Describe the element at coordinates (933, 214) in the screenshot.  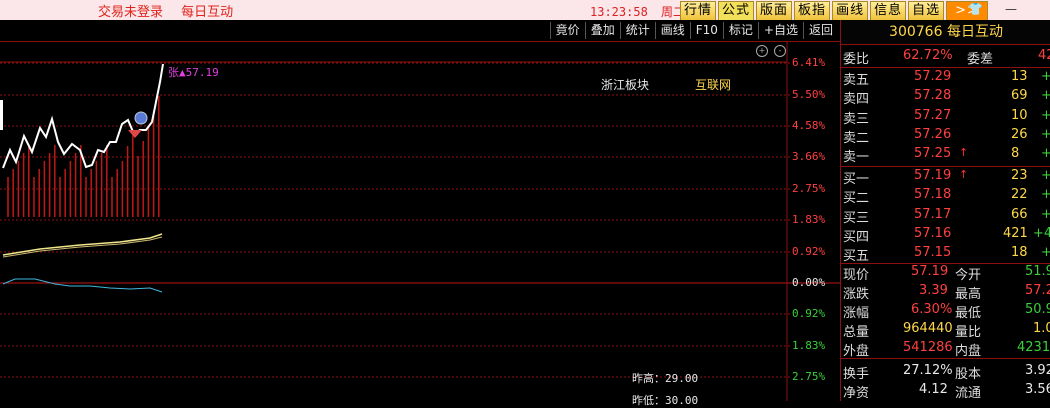
I see `buy-price: 57.17` at that location.